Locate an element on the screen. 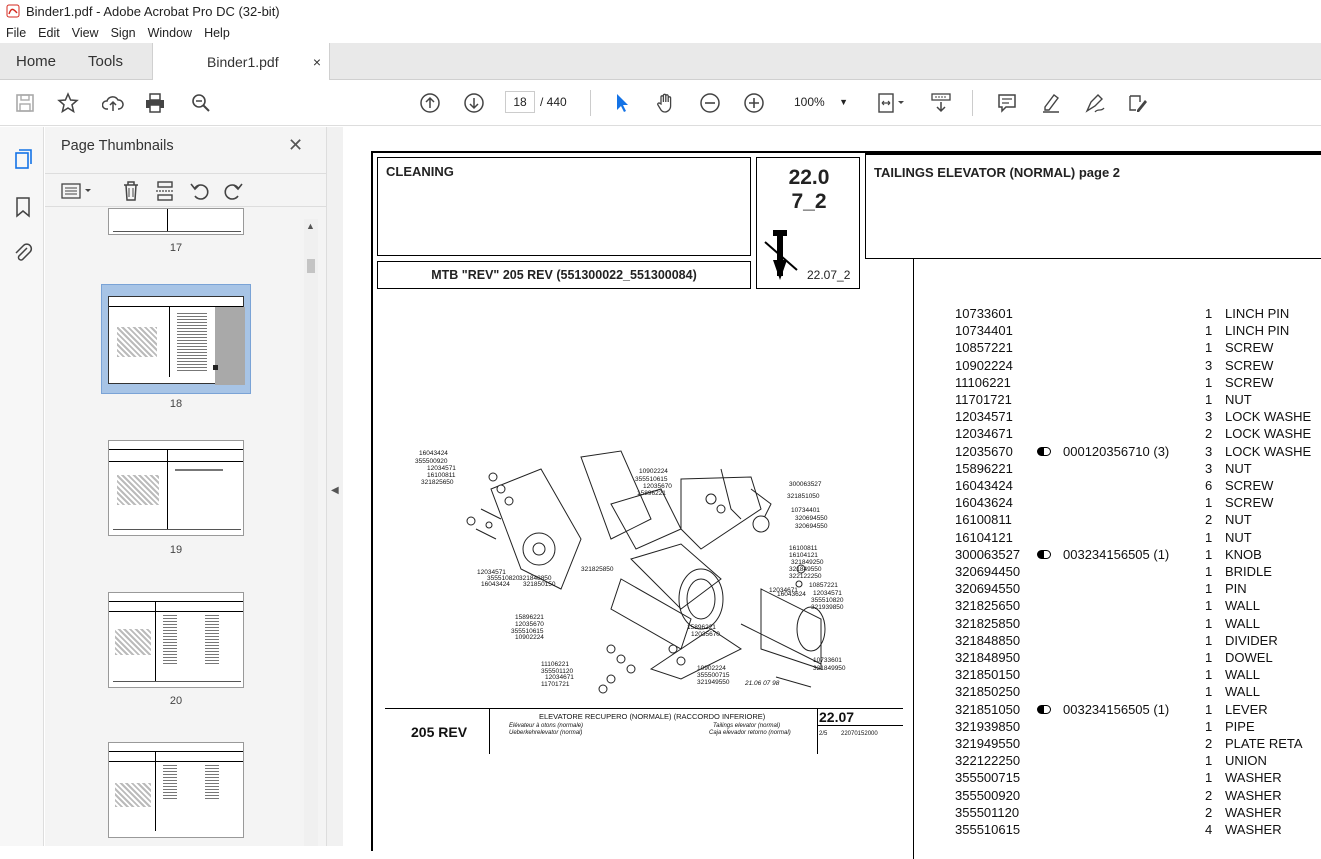 This screenshot has height=859, width=1321. save-icon is located at coordinates (25, 103).